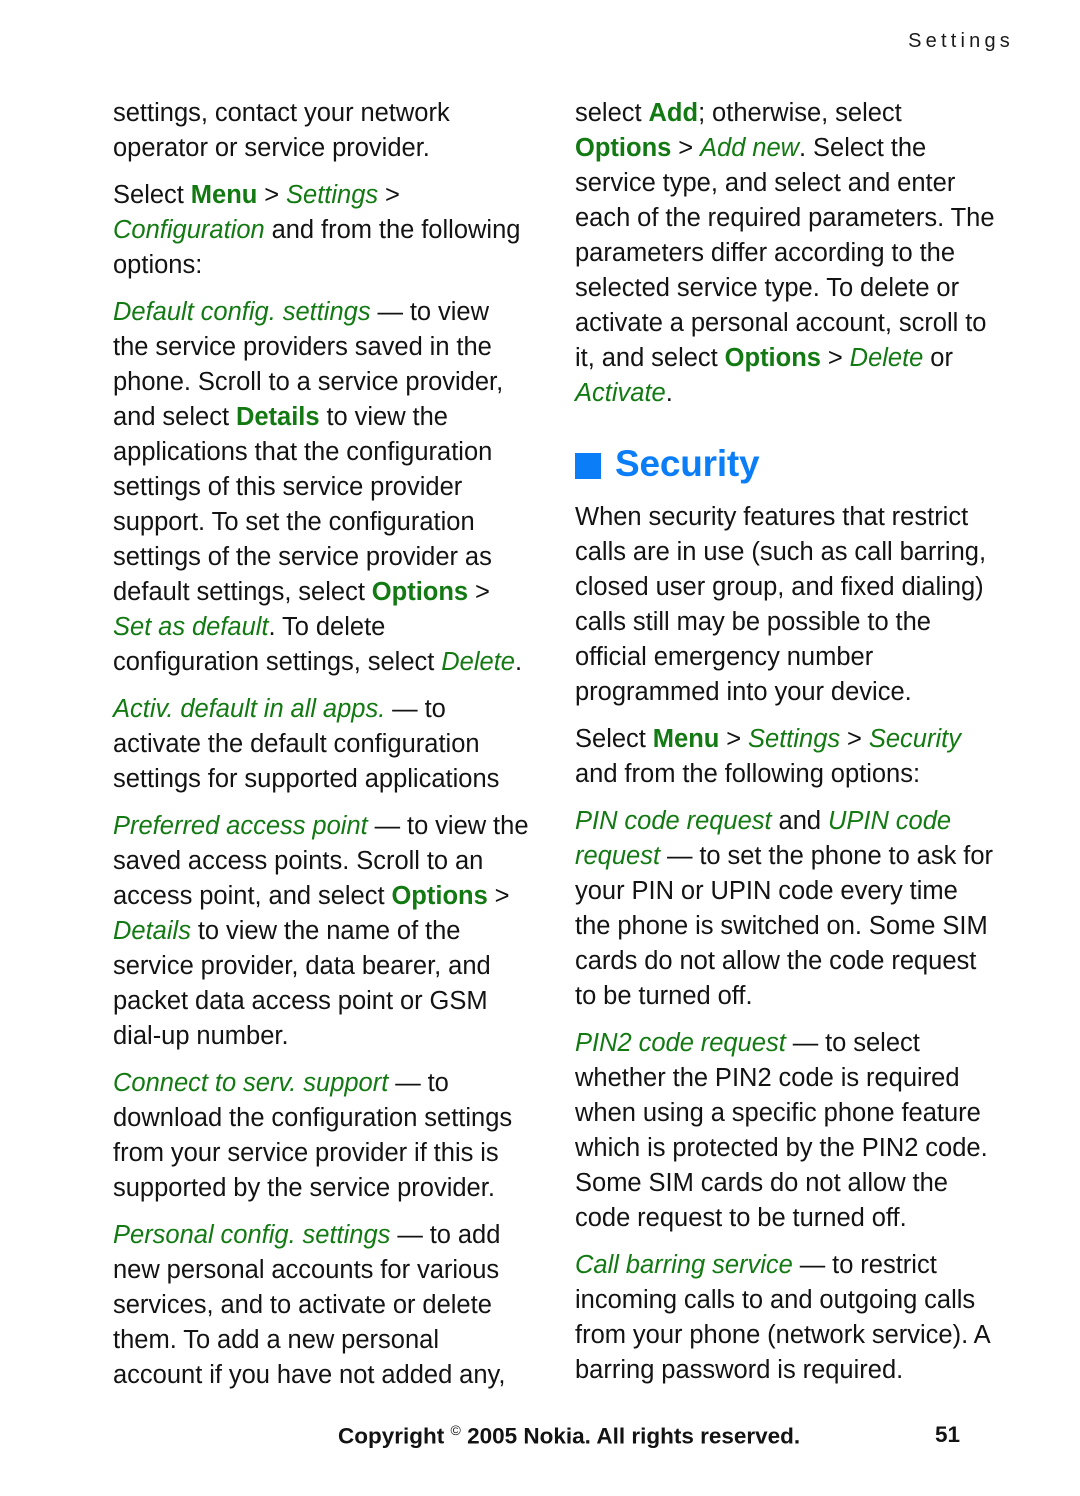  Describe the element at coordinates (680, 1043) in the screenshot. I see `pin2-code-request-term: PIN2 code request` at that location.